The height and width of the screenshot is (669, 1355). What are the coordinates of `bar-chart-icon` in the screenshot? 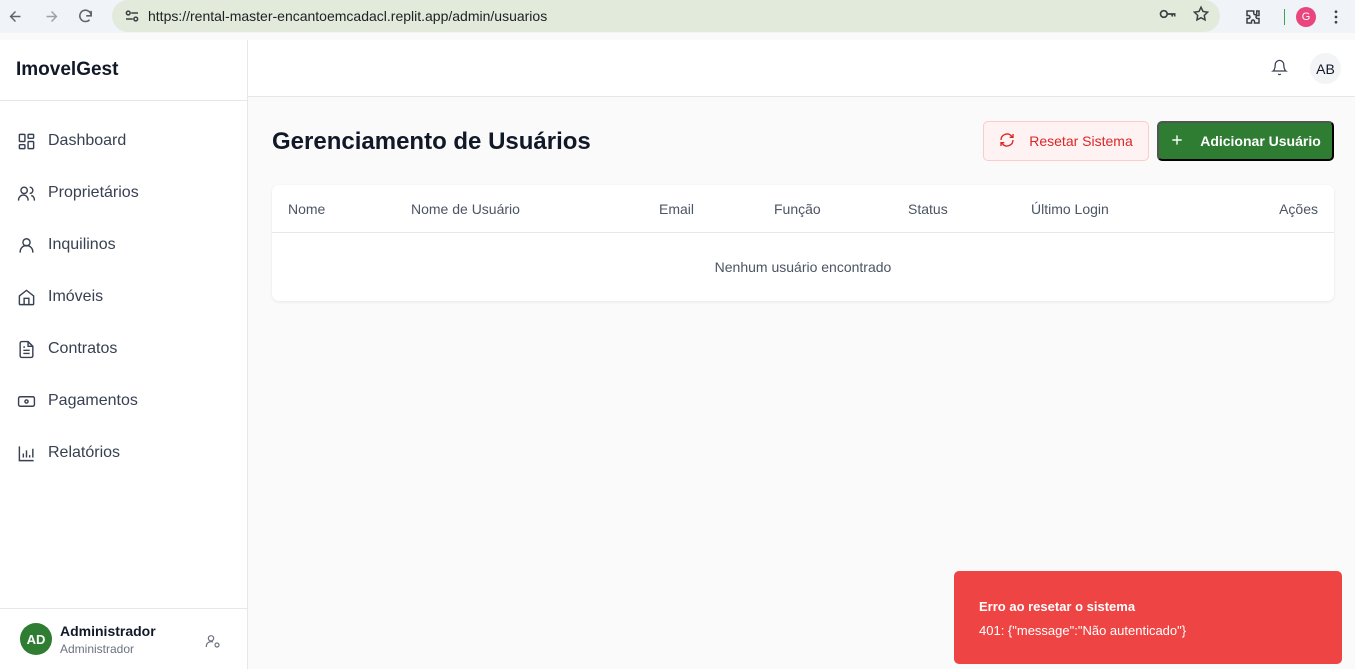 It's located at (26, 453).